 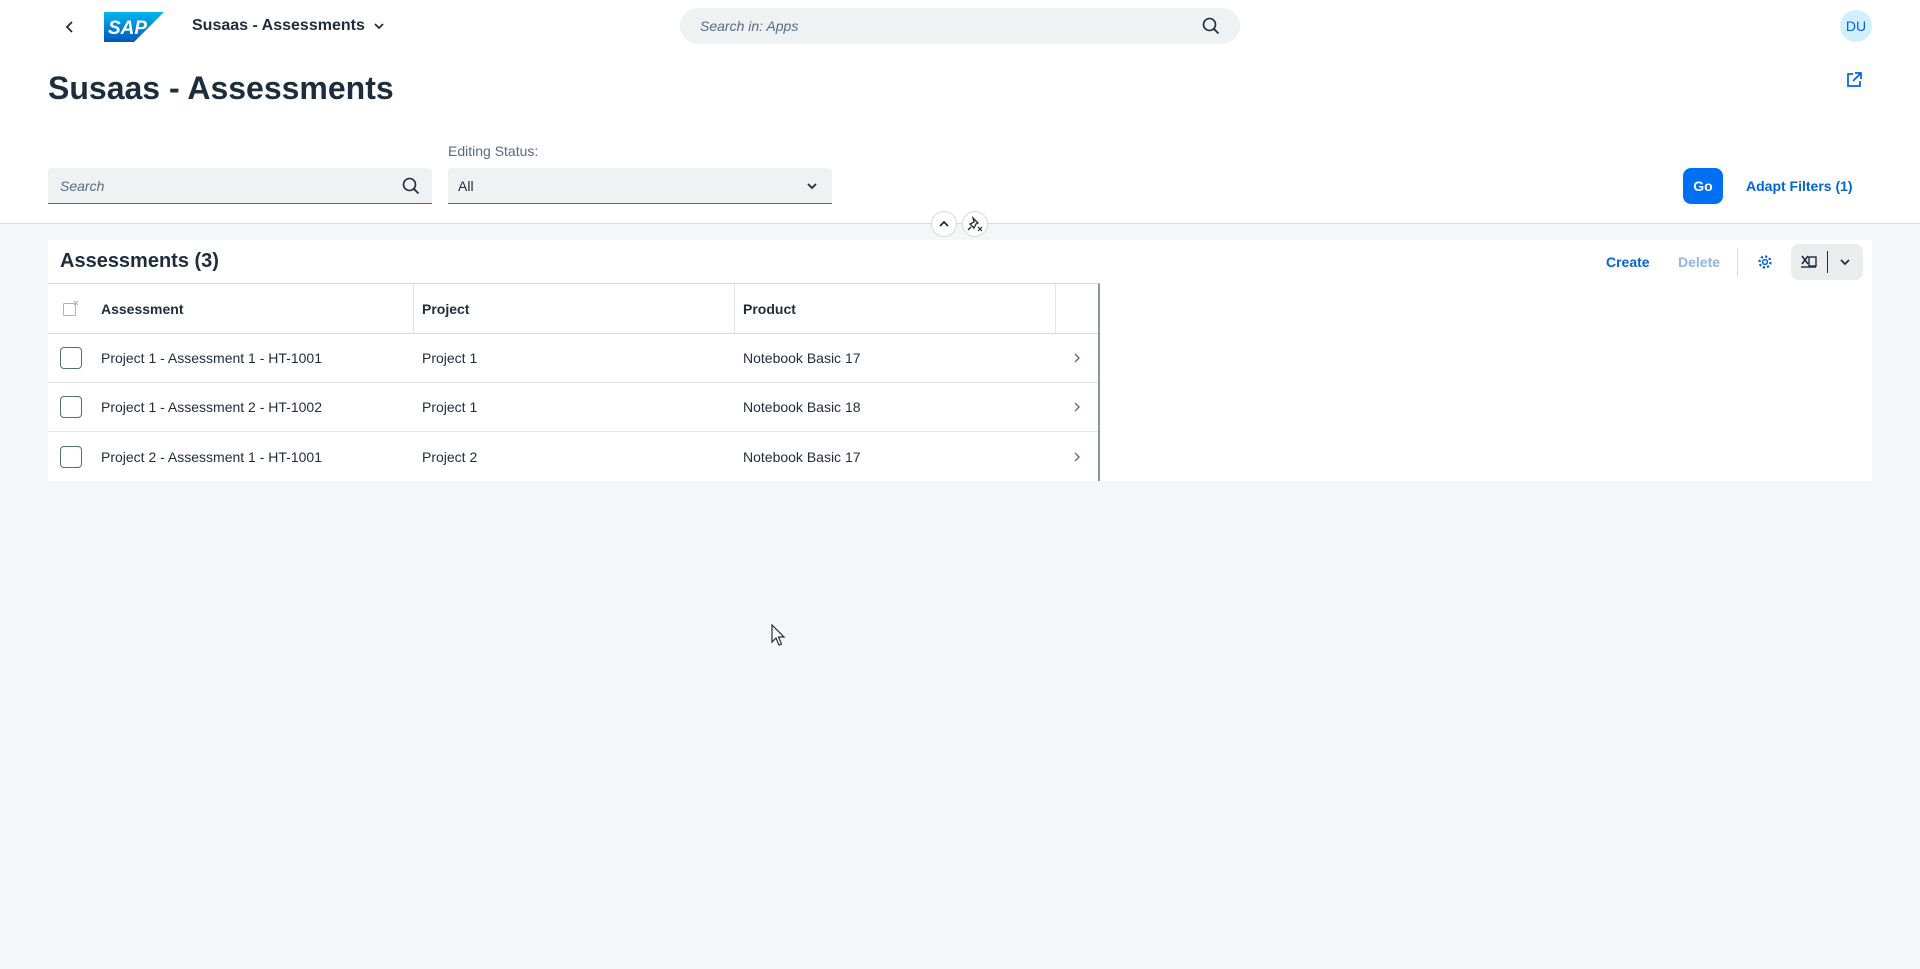 I want to click on pin-header-button, so click(x=975, y=224).